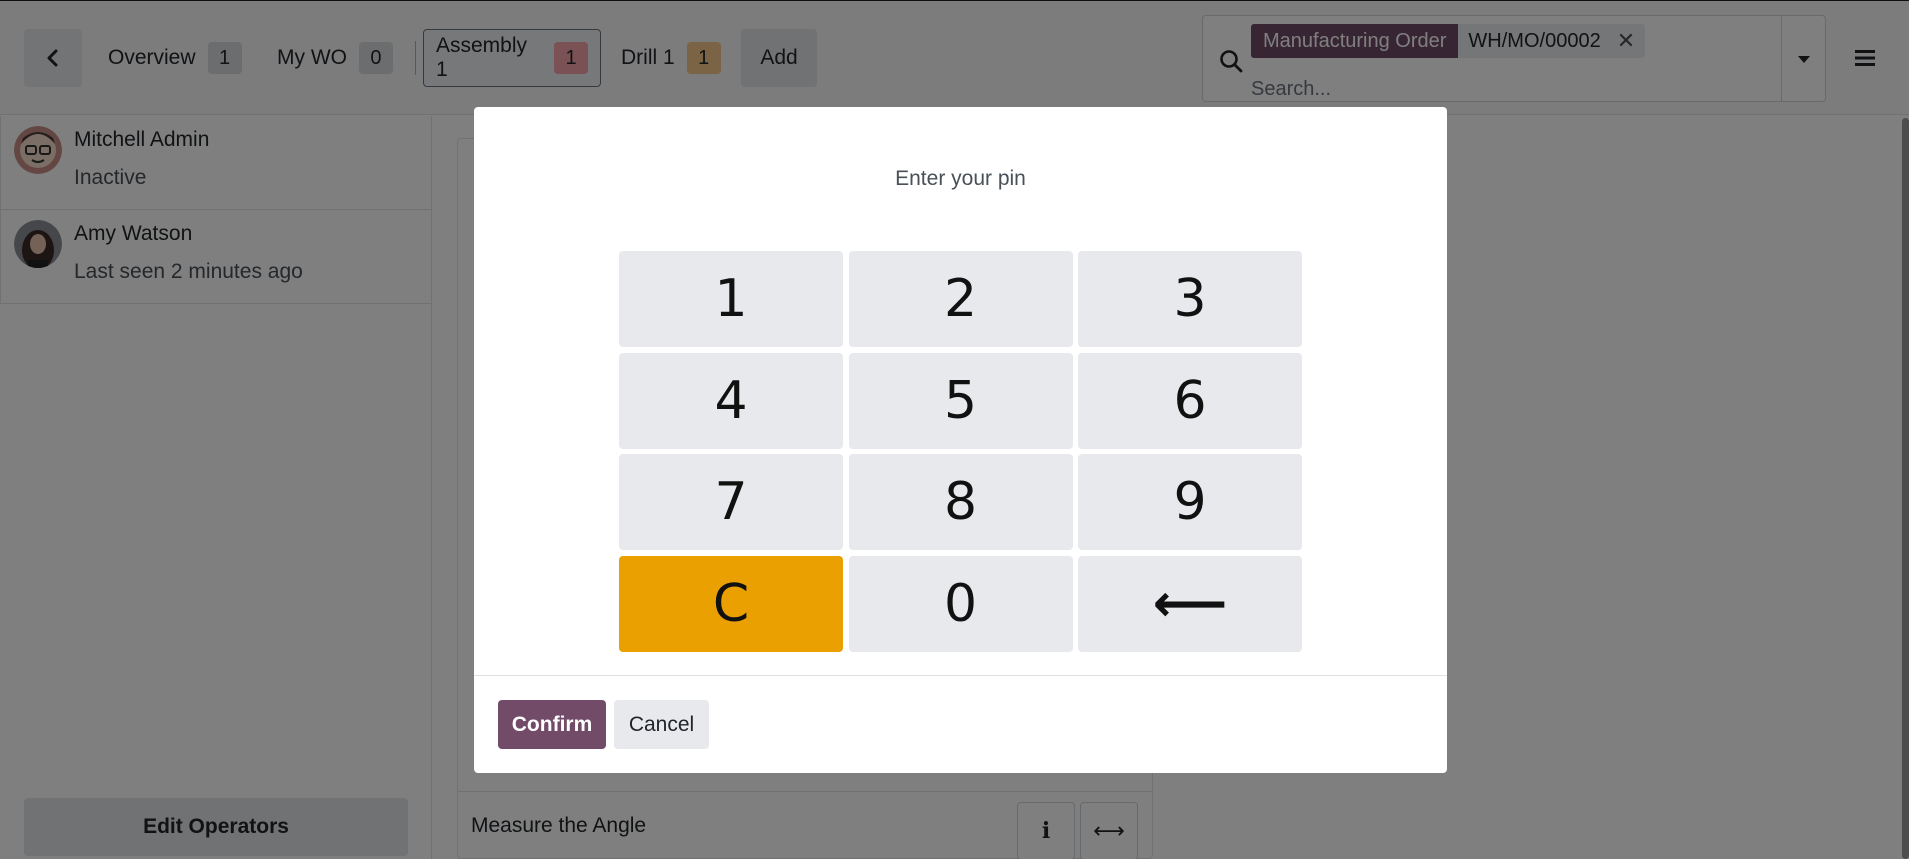 The height and width of the screenshot is (859, 1909). I want to click on backspace-key: ⟵, so click(1190, 603).